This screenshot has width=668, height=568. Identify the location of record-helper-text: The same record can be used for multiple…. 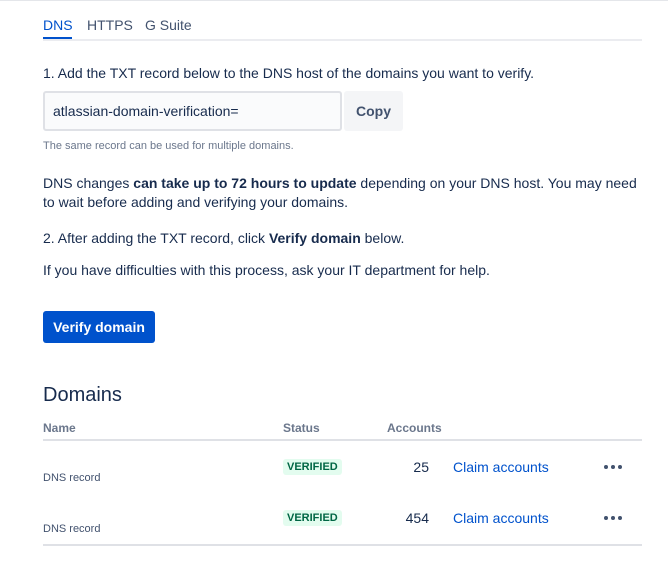
(168, 146).